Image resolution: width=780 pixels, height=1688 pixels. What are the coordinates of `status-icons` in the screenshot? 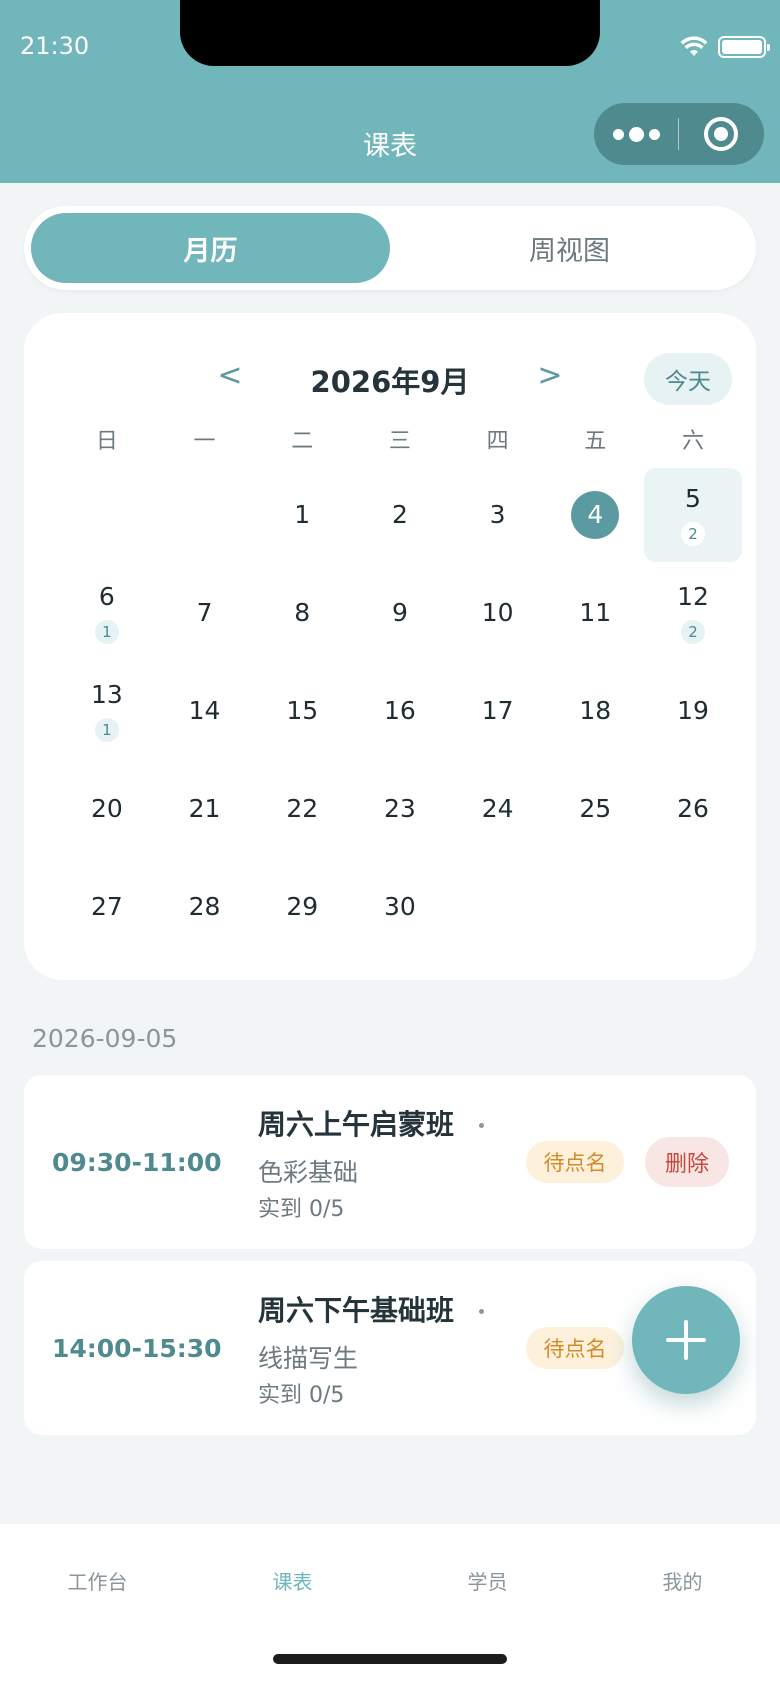 It's located at (725, 47).